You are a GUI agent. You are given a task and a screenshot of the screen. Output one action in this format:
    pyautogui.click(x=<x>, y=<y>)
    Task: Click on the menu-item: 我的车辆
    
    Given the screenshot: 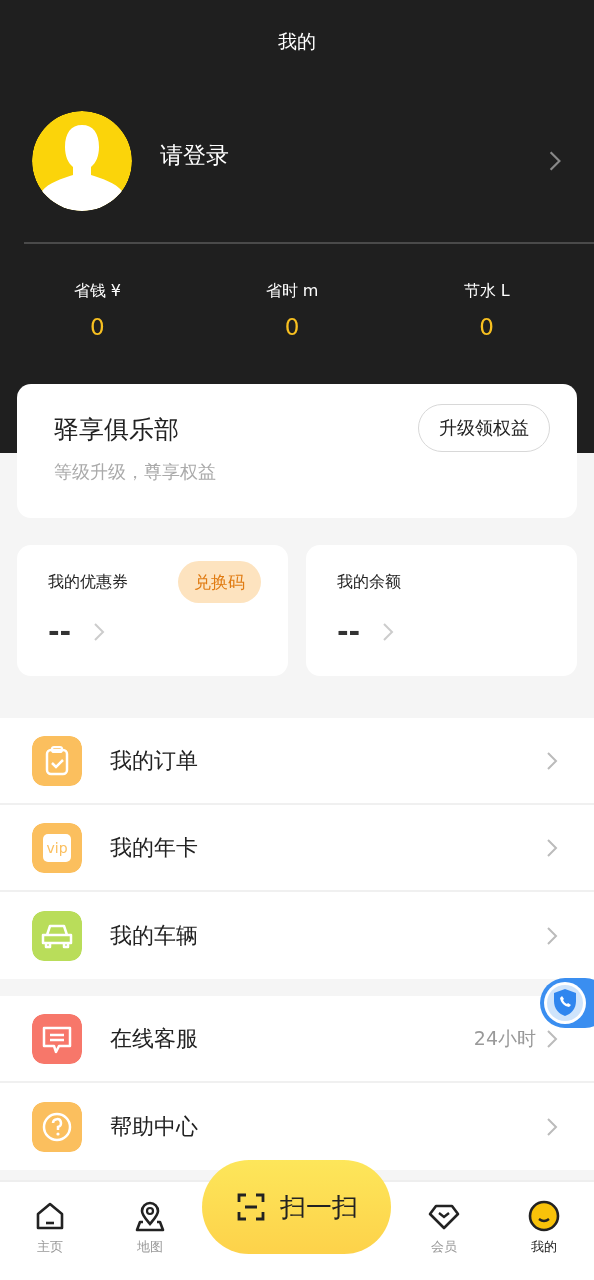 What is the action you would take?
    pyautogui.click(x=297, y=935)
    